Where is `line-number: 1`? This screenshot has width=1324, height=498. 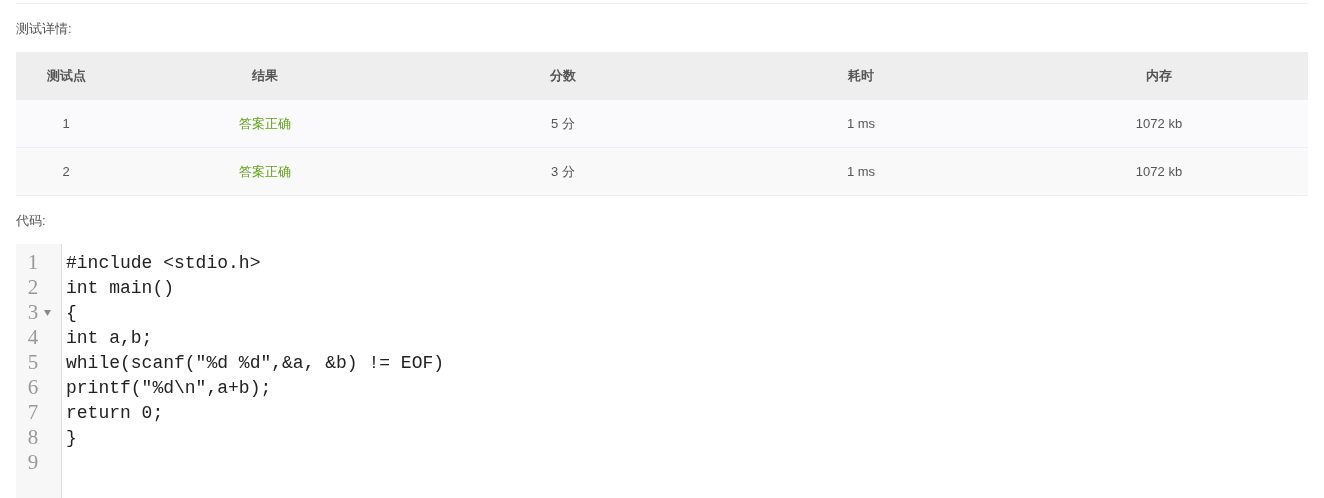 line-number: 1 is located at coordinates (33, 262).